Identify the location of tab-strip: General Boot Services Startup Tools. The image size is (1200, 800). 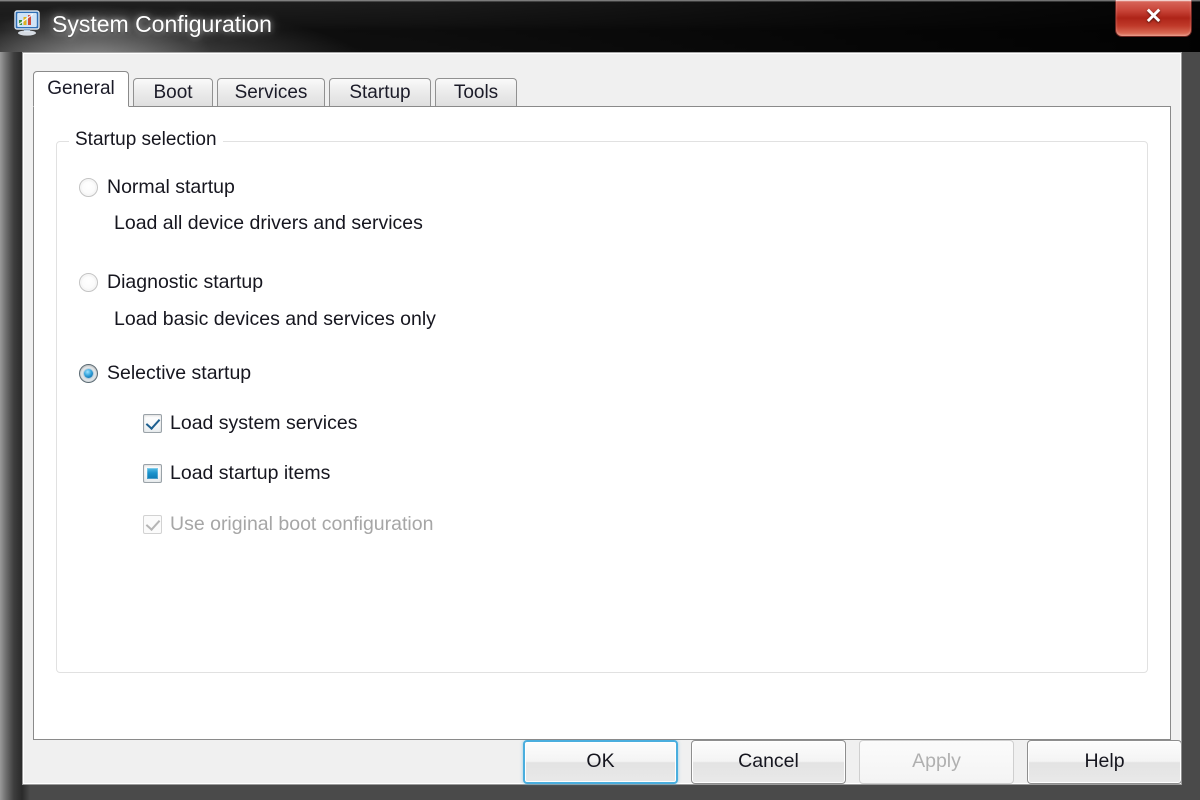
(598, 89).